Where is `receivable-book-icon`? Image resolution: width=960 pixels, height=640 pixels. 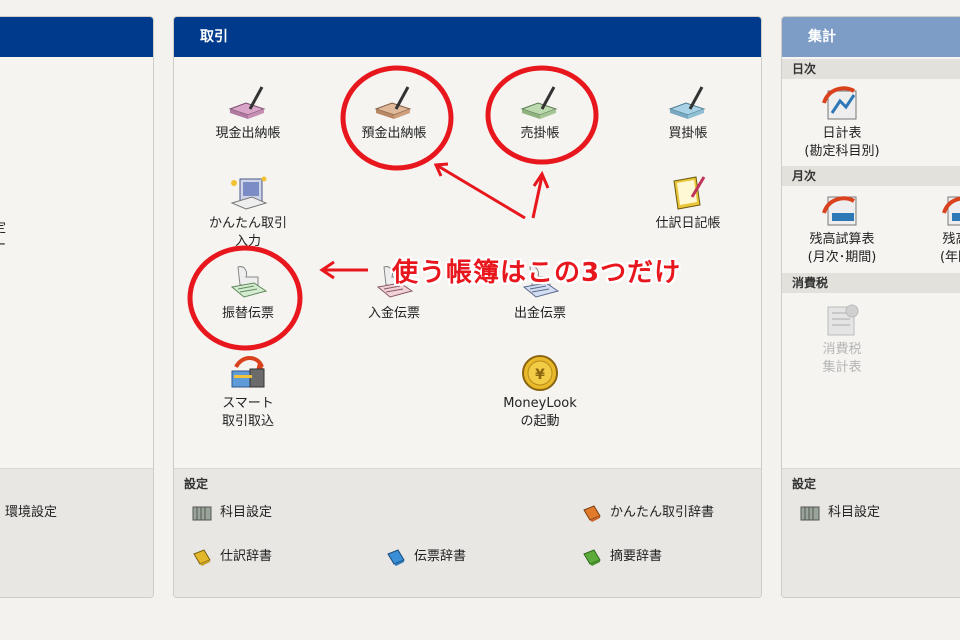
receivable-book-icon is located at coordinates (539, 102).